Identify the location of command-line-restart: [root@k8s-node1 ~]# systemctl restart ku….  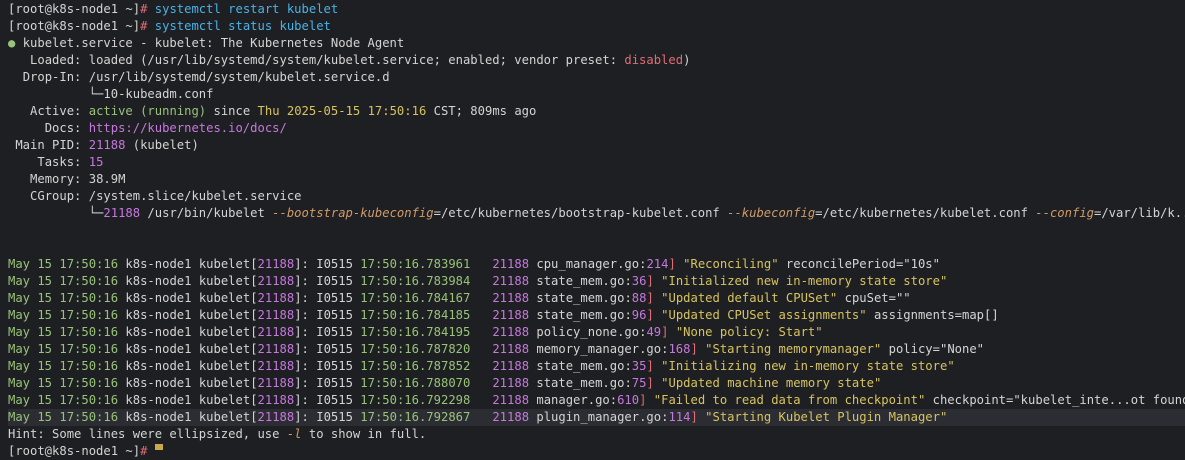
(596, 9).